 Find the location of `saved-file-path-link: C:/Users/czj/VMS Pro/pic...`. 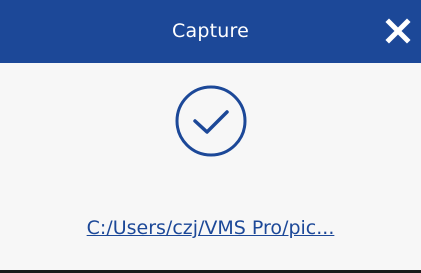

saved-file-path-link: C:/Users/czj/VMS Pro/pic... is located at coordinates (210, 228).